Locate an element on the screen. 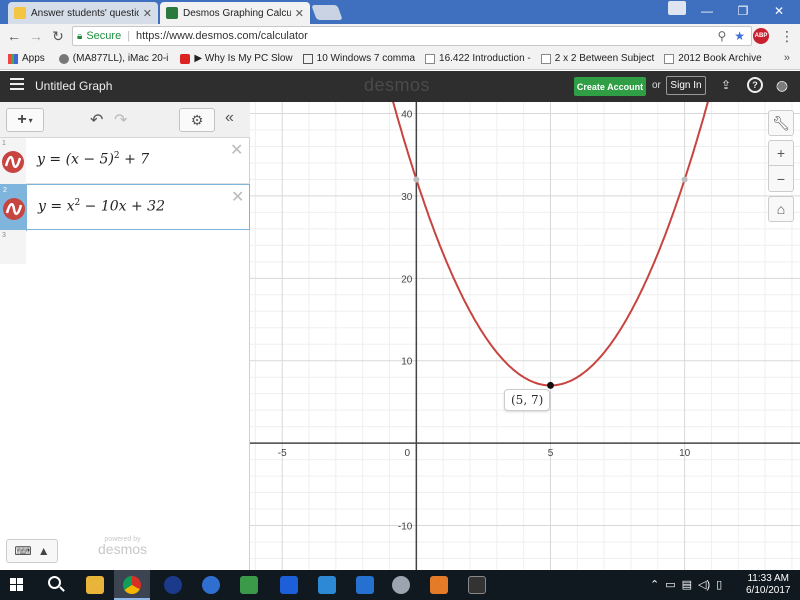 The width and height of the screenshot is (800, 600). more-bookmarks-icon: » is located at coordinates (787, 58).